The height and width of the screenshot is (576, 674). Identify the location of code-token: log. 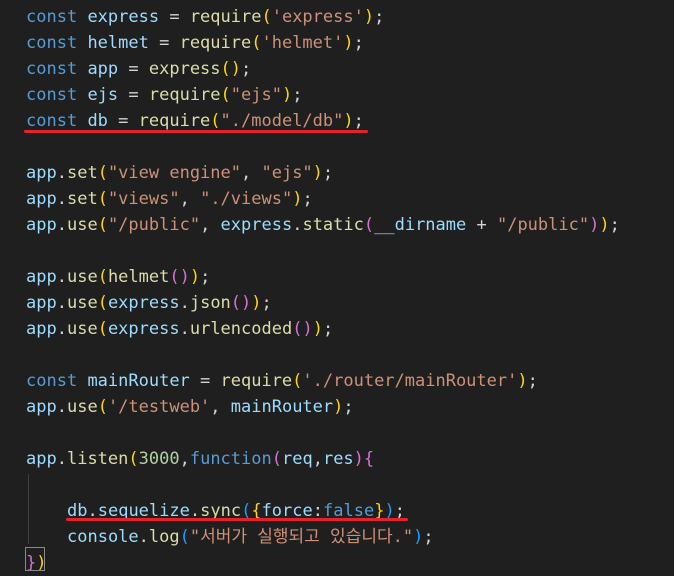
(164, 537).